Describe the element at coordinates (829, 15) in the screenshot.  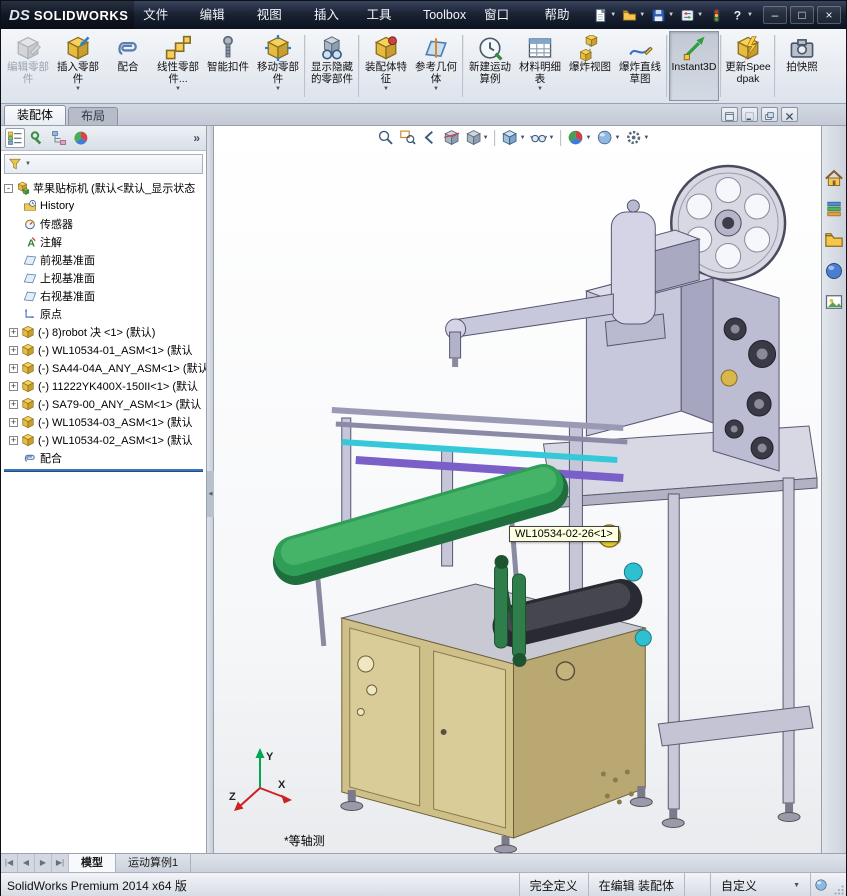
I see `close-button: ×` at that location.